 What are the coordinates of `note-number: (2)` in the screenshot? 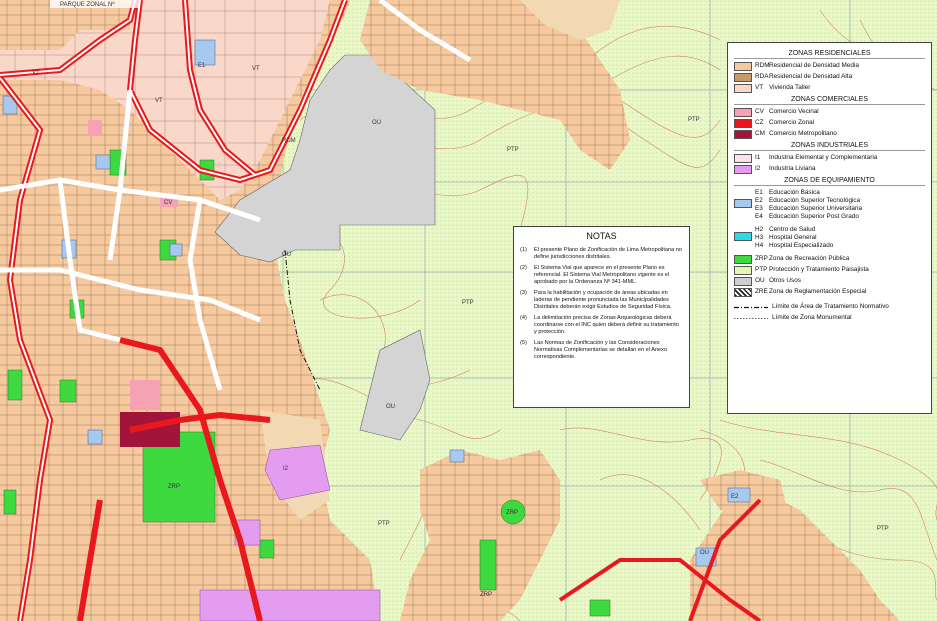 It's located at (523, 268).